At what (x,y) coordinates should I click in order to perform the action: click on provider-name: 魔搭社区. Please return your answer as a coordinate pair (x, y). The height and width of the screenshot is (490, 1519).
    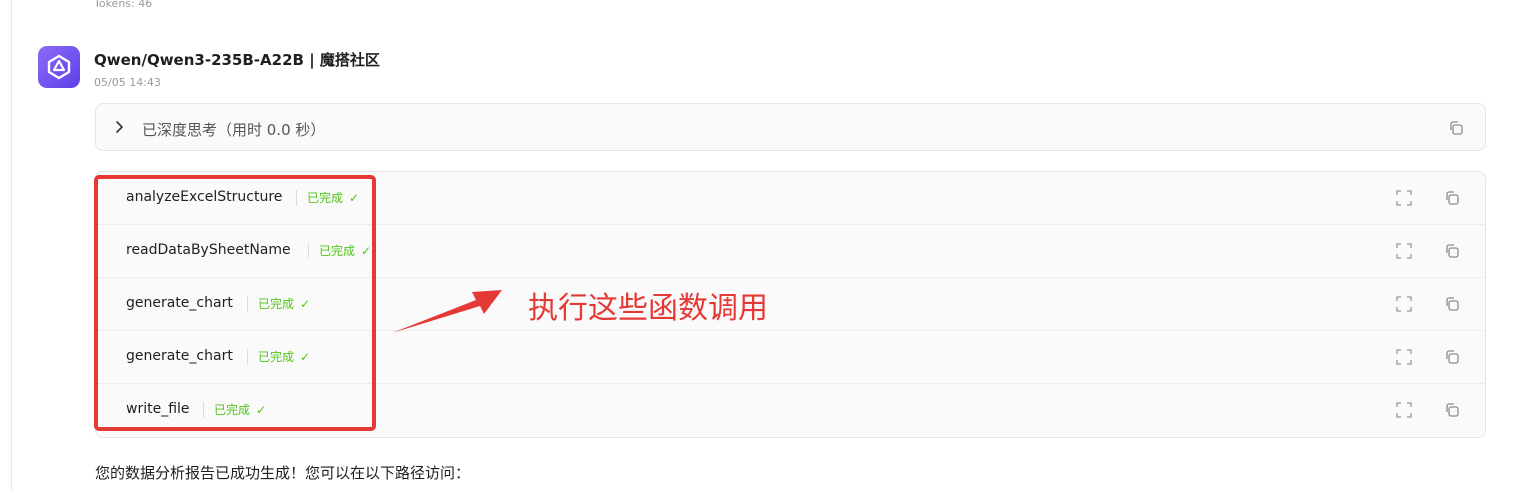
    Looking at the image, I should click on (349, 60).